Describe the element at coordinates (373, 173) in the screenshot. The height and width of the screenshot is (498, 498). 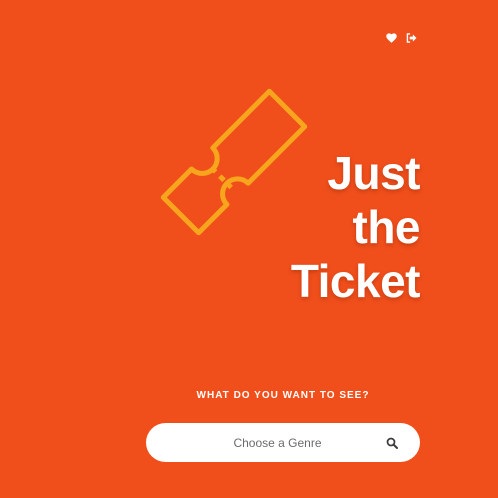
I see `title-line: Just` at that location.